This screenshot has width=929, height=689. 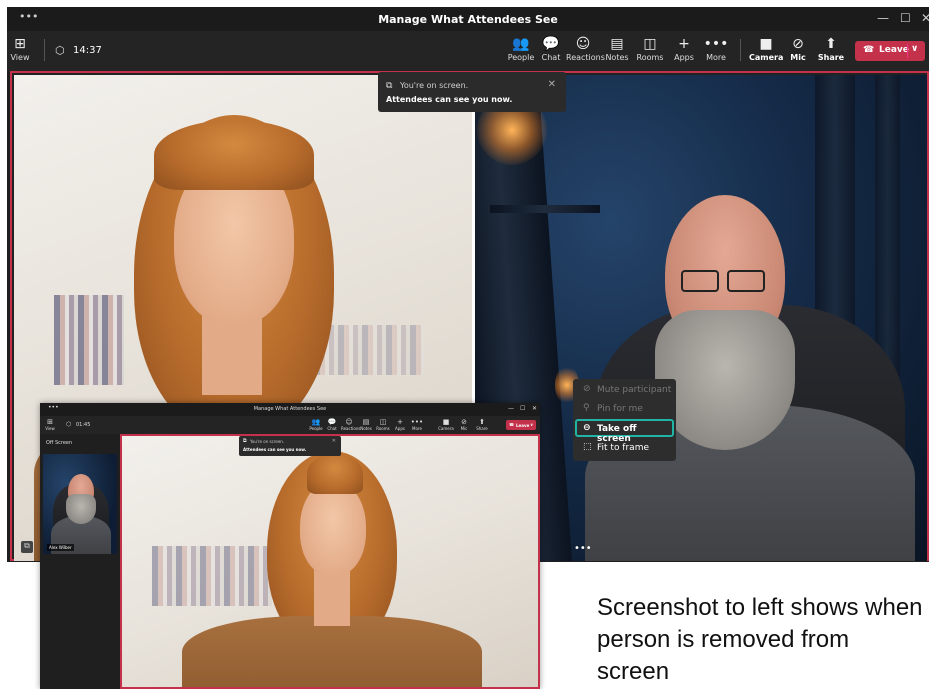 I want to click on inset-camera-button: ■ Camera, so click(x=446, y=424).